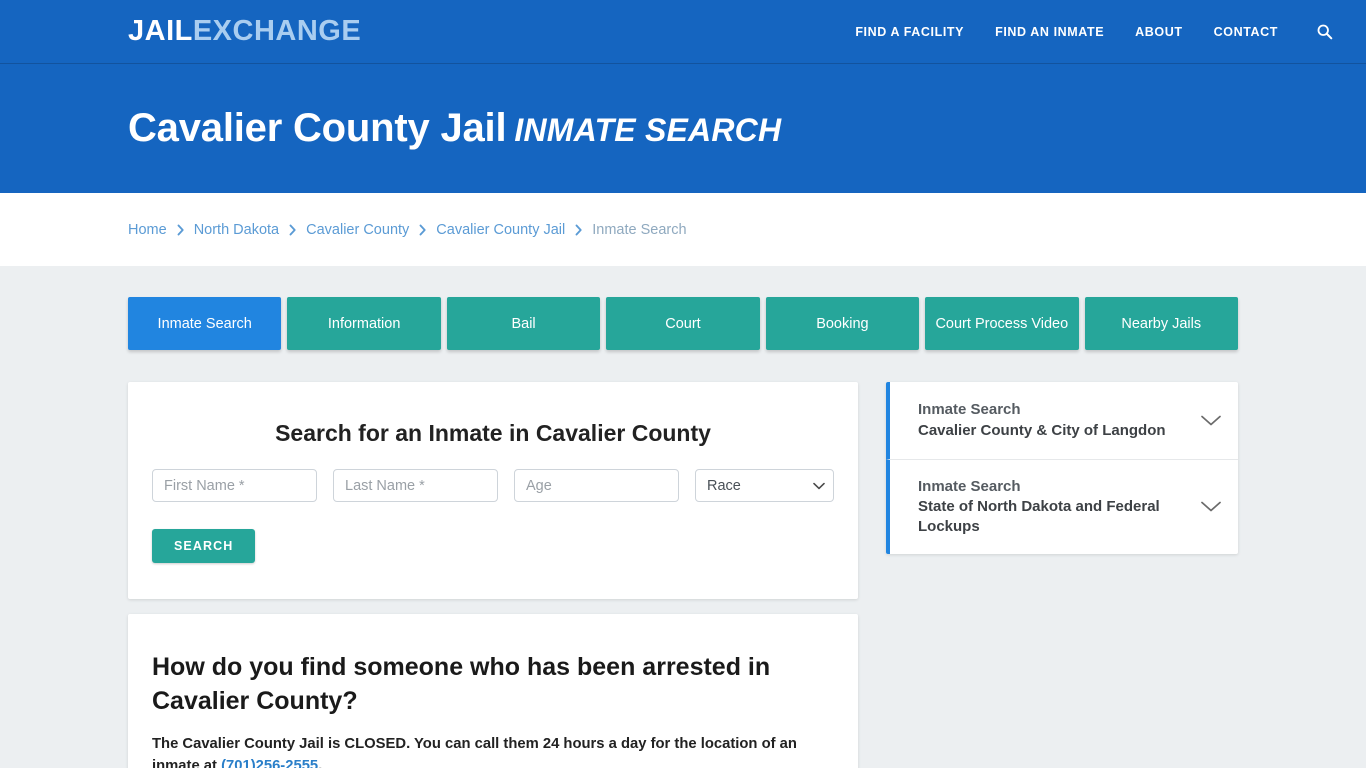 This screenshot has height=768, width=1366. Describe the element at coordinates (1246, 32) in the screenshot. I see `nav-item-contact: CONTACT` at that location.